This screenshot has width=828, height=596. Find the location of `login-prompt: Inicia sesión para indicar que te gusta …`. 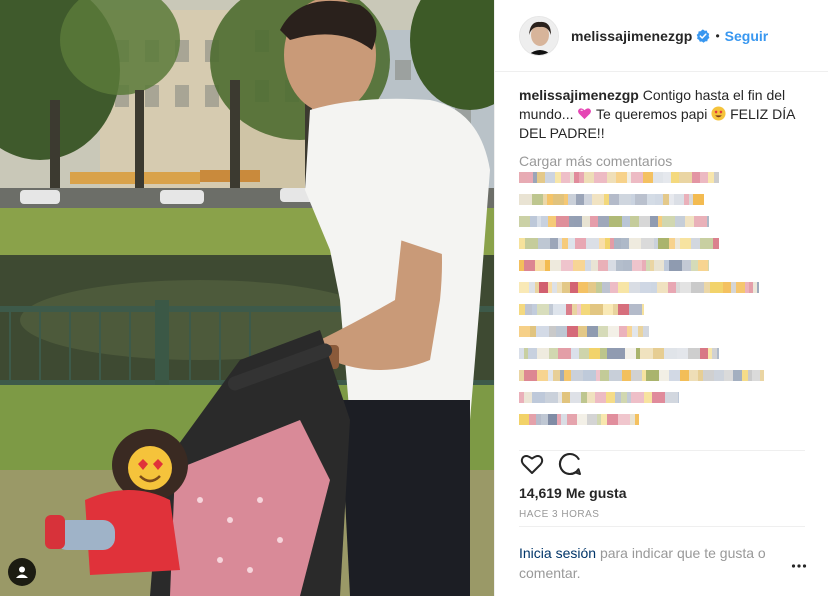

login-prompt: Inicia sesión para indicar que te gusta … is located at coordinates (662, 554).